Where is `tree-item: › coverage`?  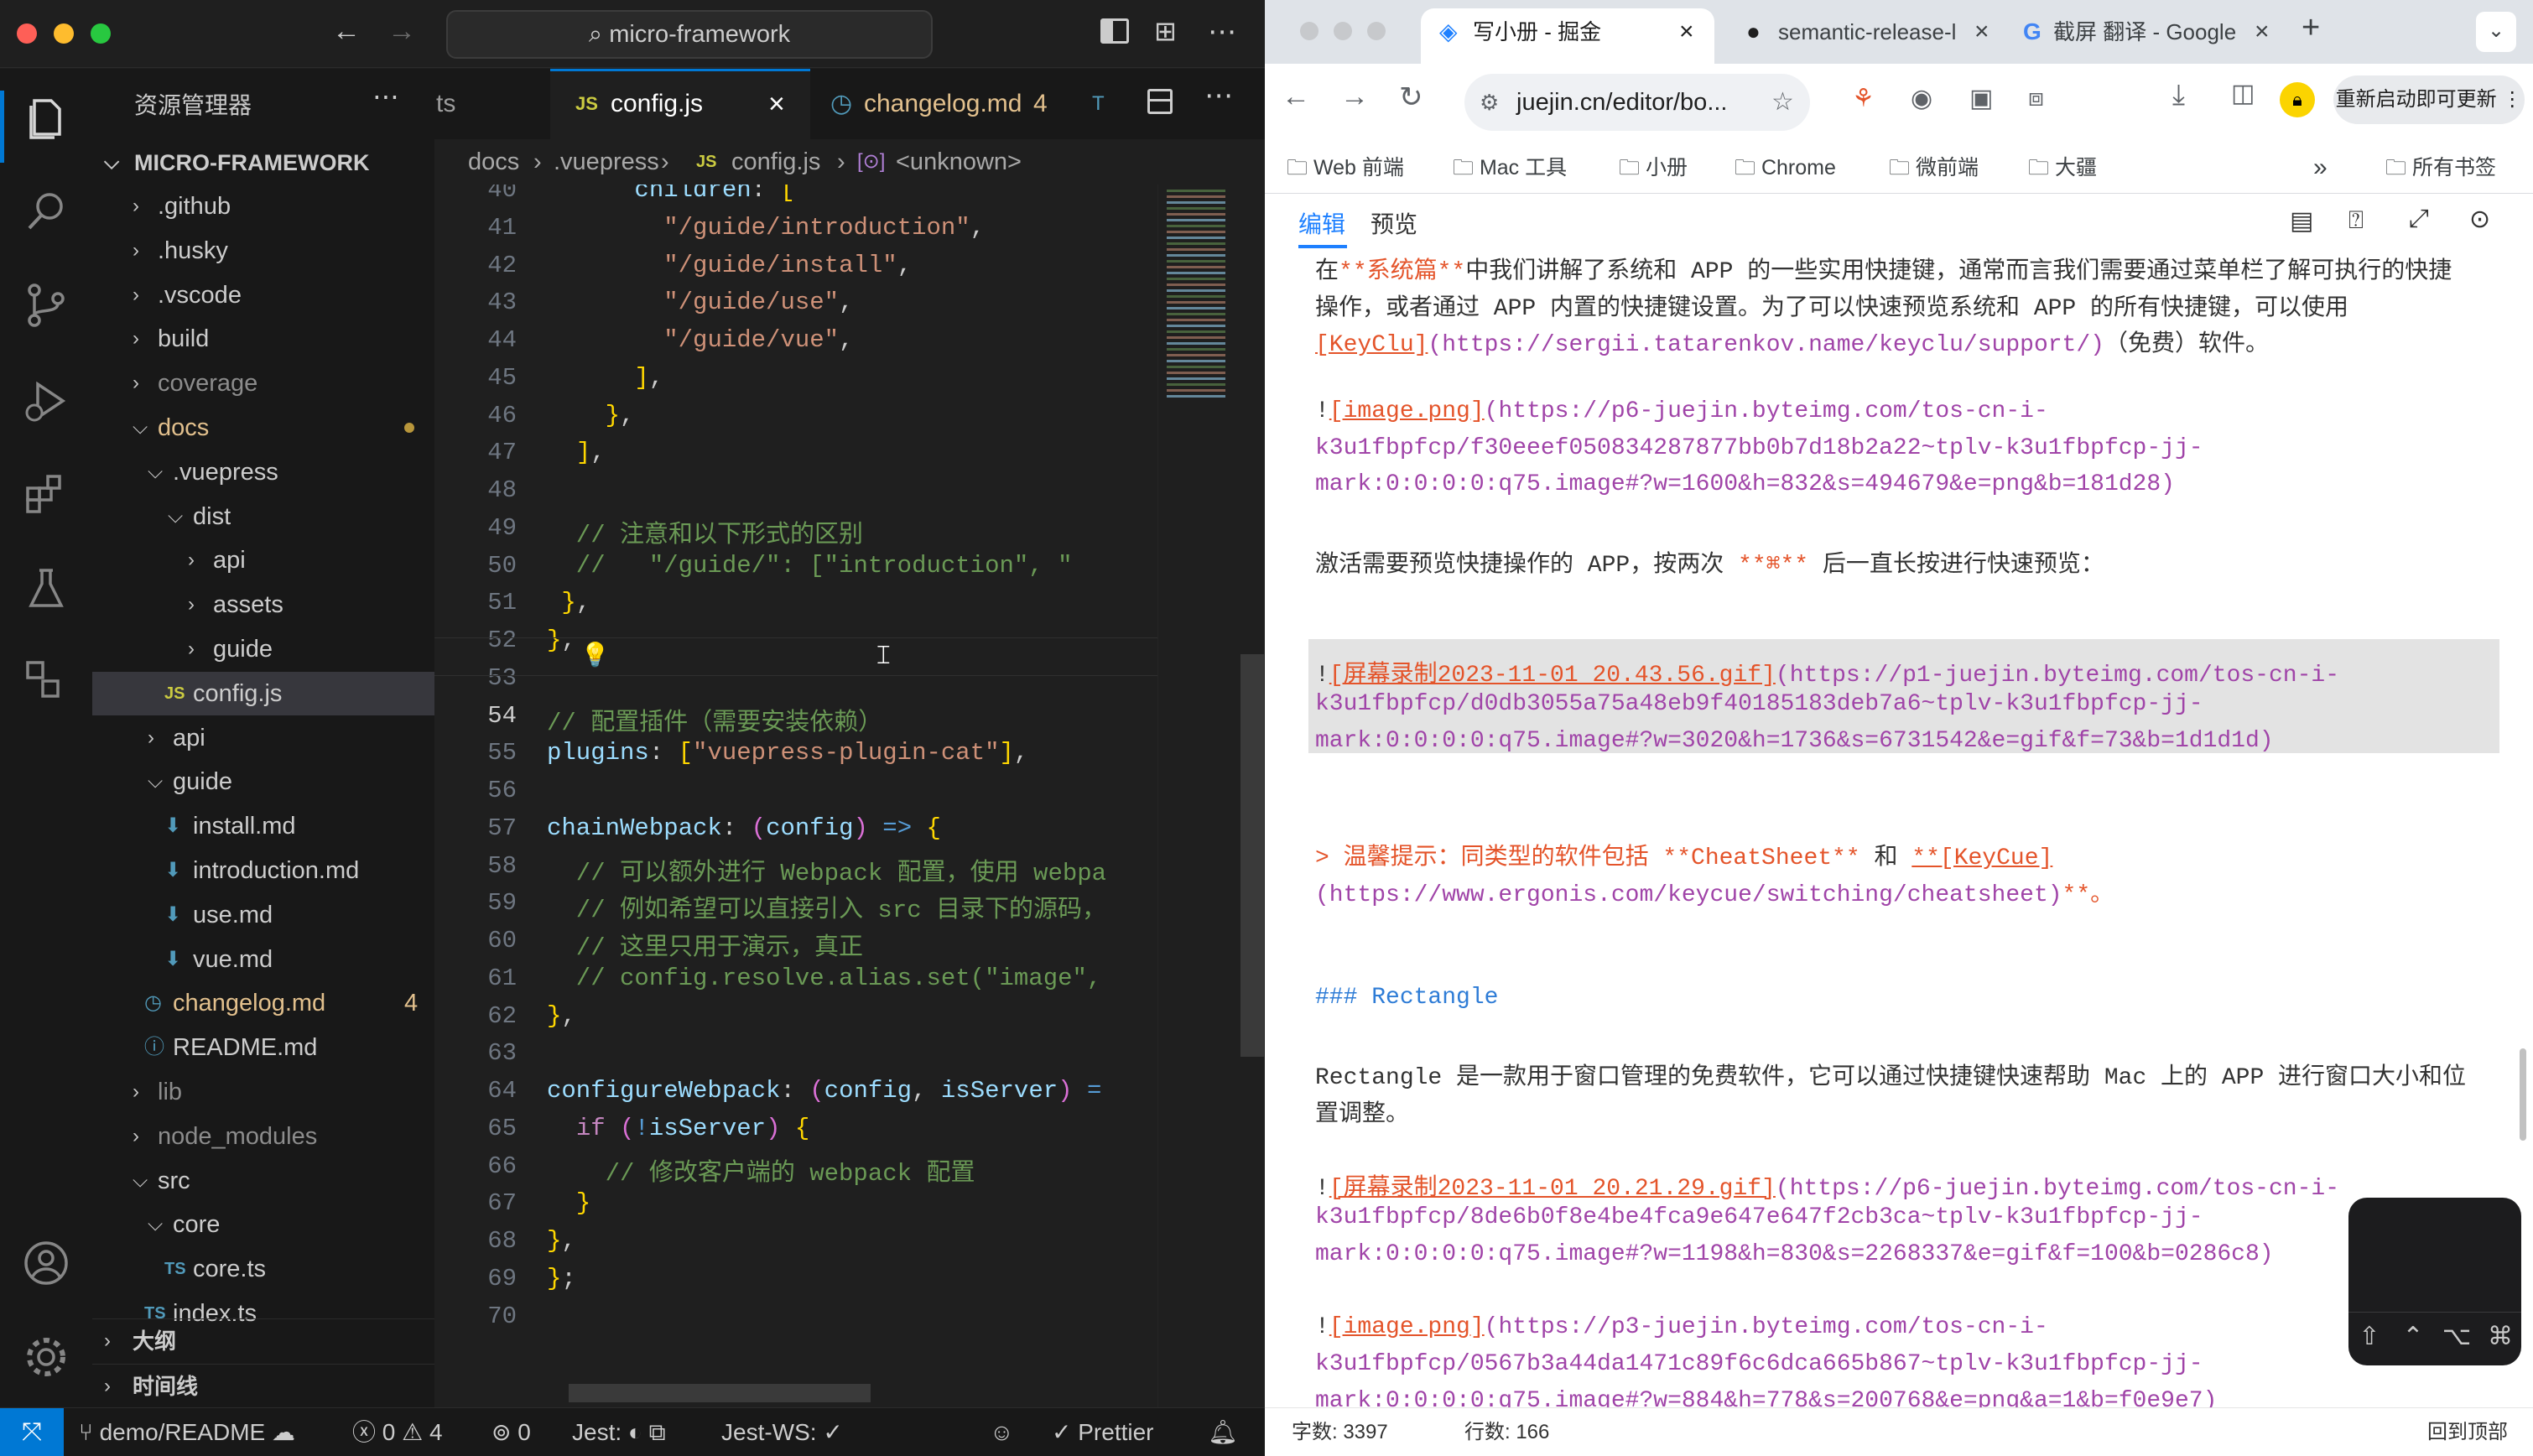 tree-item: › coverage is located at coordinates (263, 383).